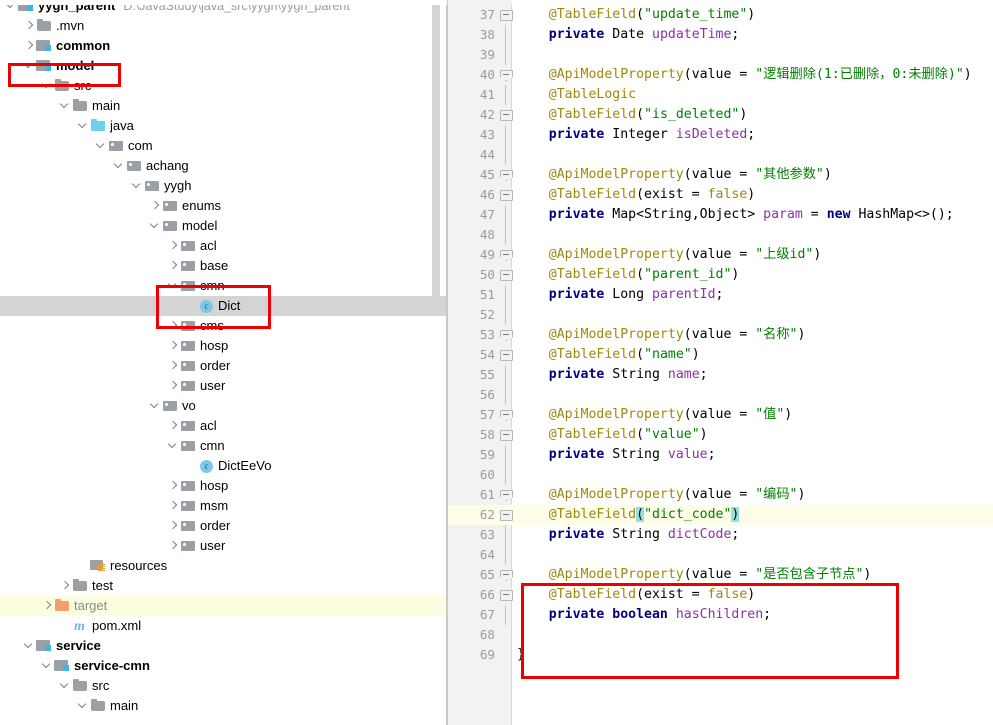 The image size is (993, 725). What do you see at coordinates (720, 235) in the screenshot?
I see `code-line: 48` at bounding box center [720, 235].